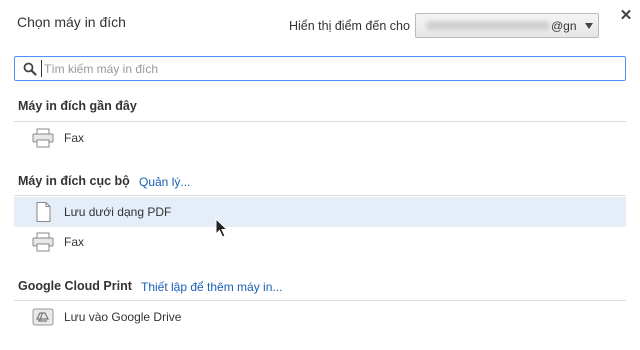 The width and height of the screenshot is (640, 350). Describe the element at coordinates (320, 242) in the screenshot. I see `list-item-local-fax: Fax` at that location.